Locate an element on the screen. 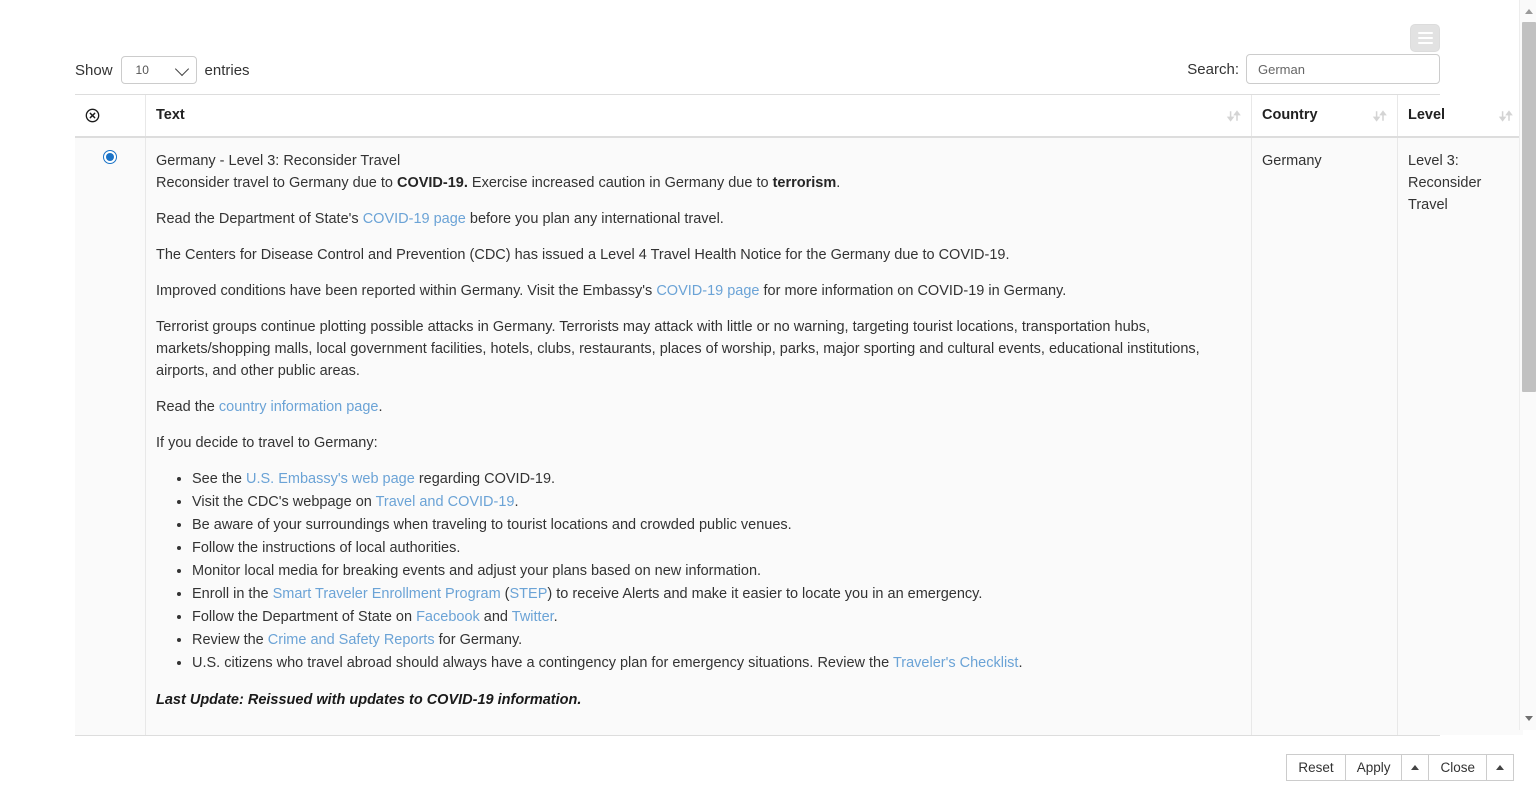 The image size is (1536, 795). bullet-0-pre: See the is located at coordinates (219, 479).